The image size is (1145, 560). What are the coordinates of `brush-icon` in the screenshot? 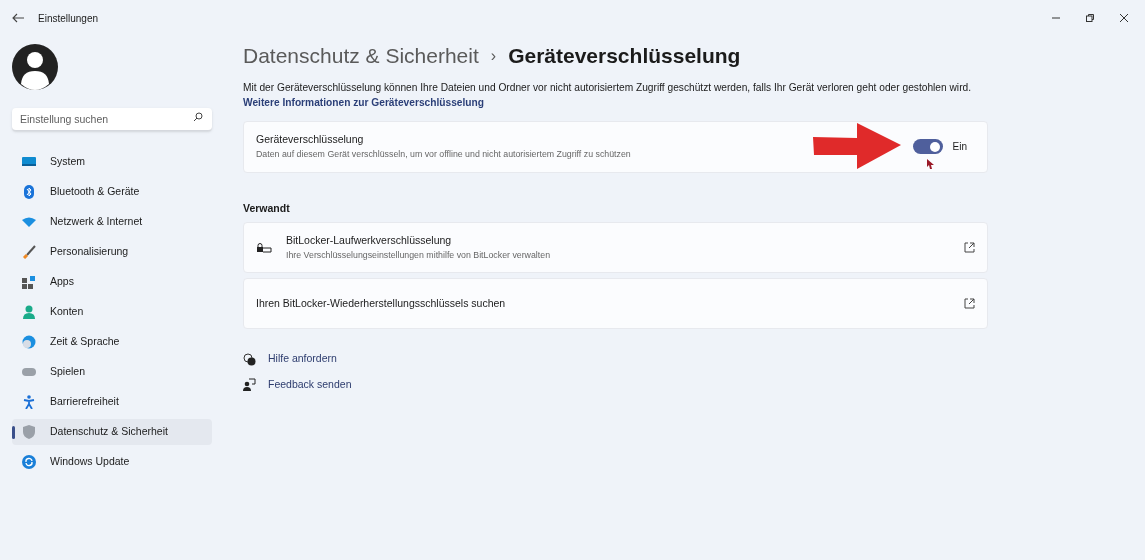 It's located at (29, 252).